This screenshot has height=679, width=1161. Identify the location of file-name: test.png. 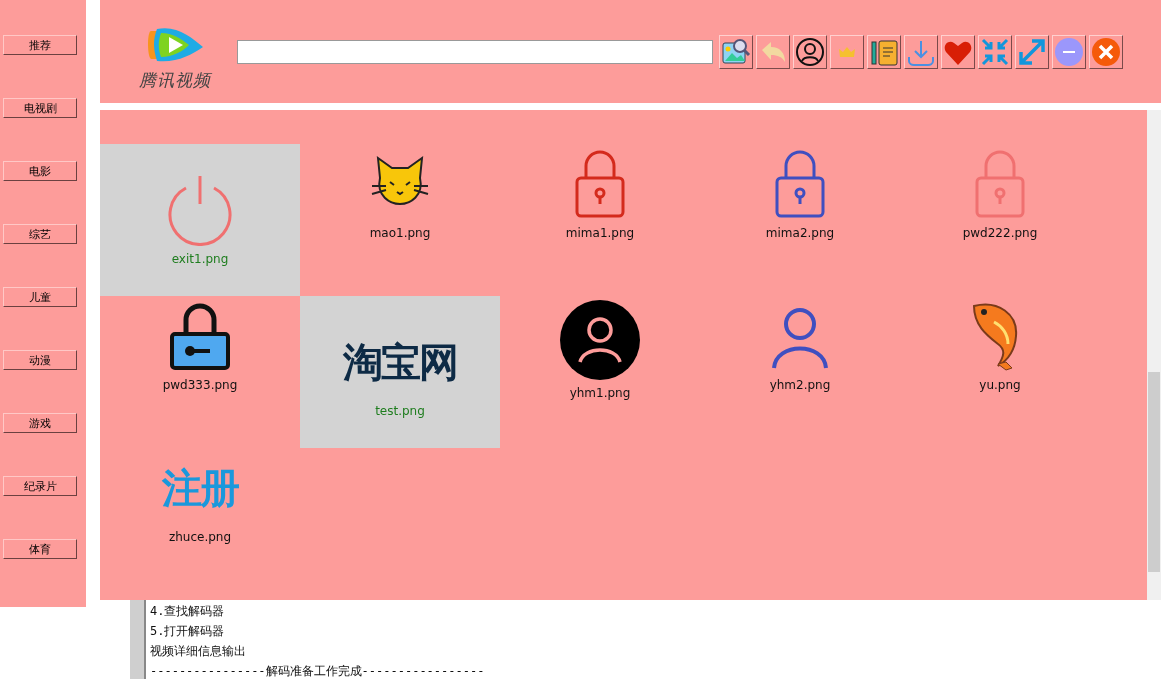
(400, 411).